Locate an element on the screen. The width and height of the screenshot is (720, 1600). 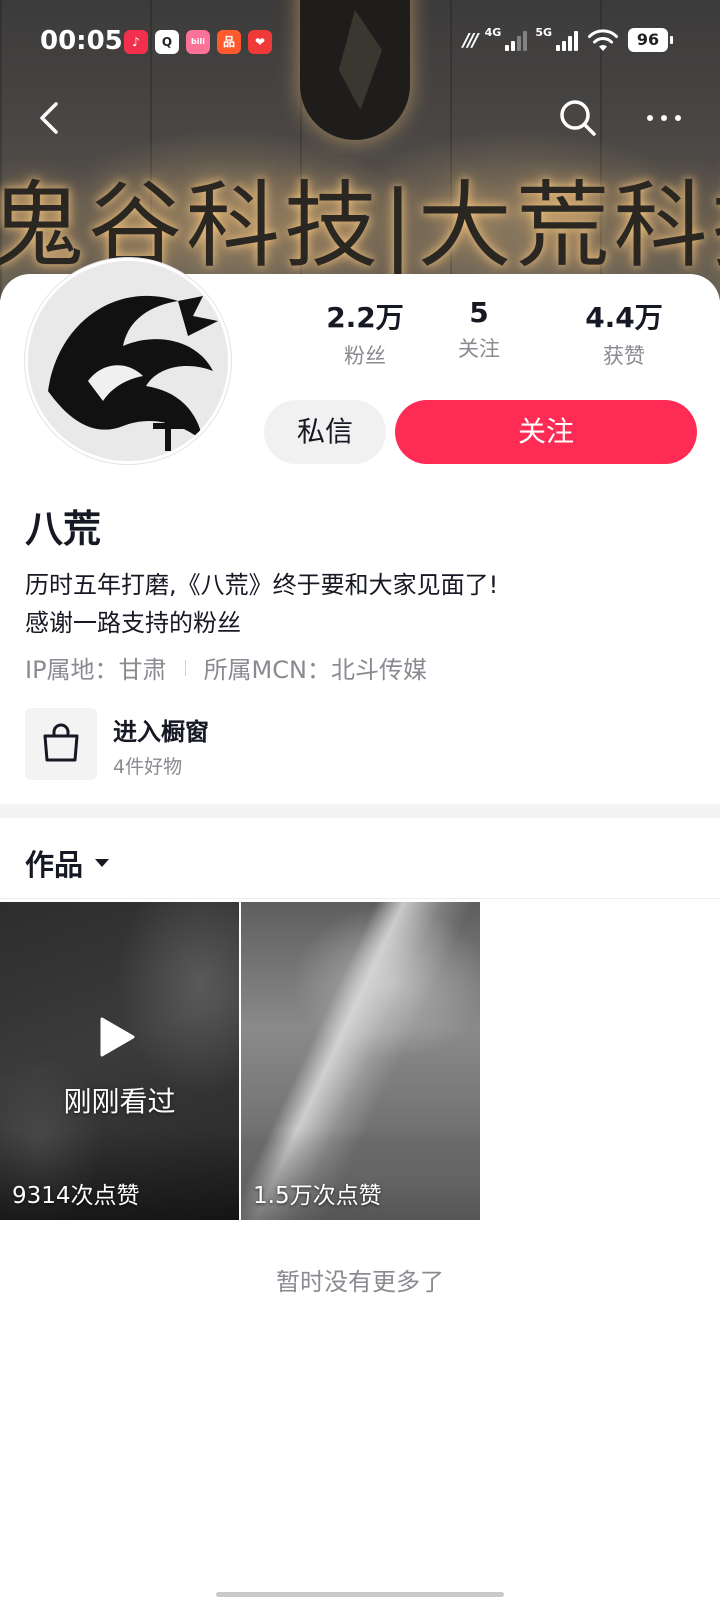
video-likes: 1.5万次点赞 is located at coordinates (317, 1196).